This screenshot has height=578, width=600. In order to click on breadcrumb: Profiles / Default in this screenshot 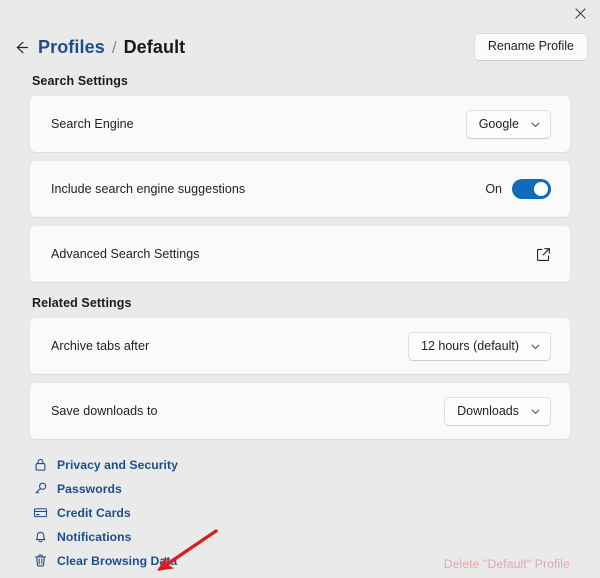, I will do `click(111, 47)`.